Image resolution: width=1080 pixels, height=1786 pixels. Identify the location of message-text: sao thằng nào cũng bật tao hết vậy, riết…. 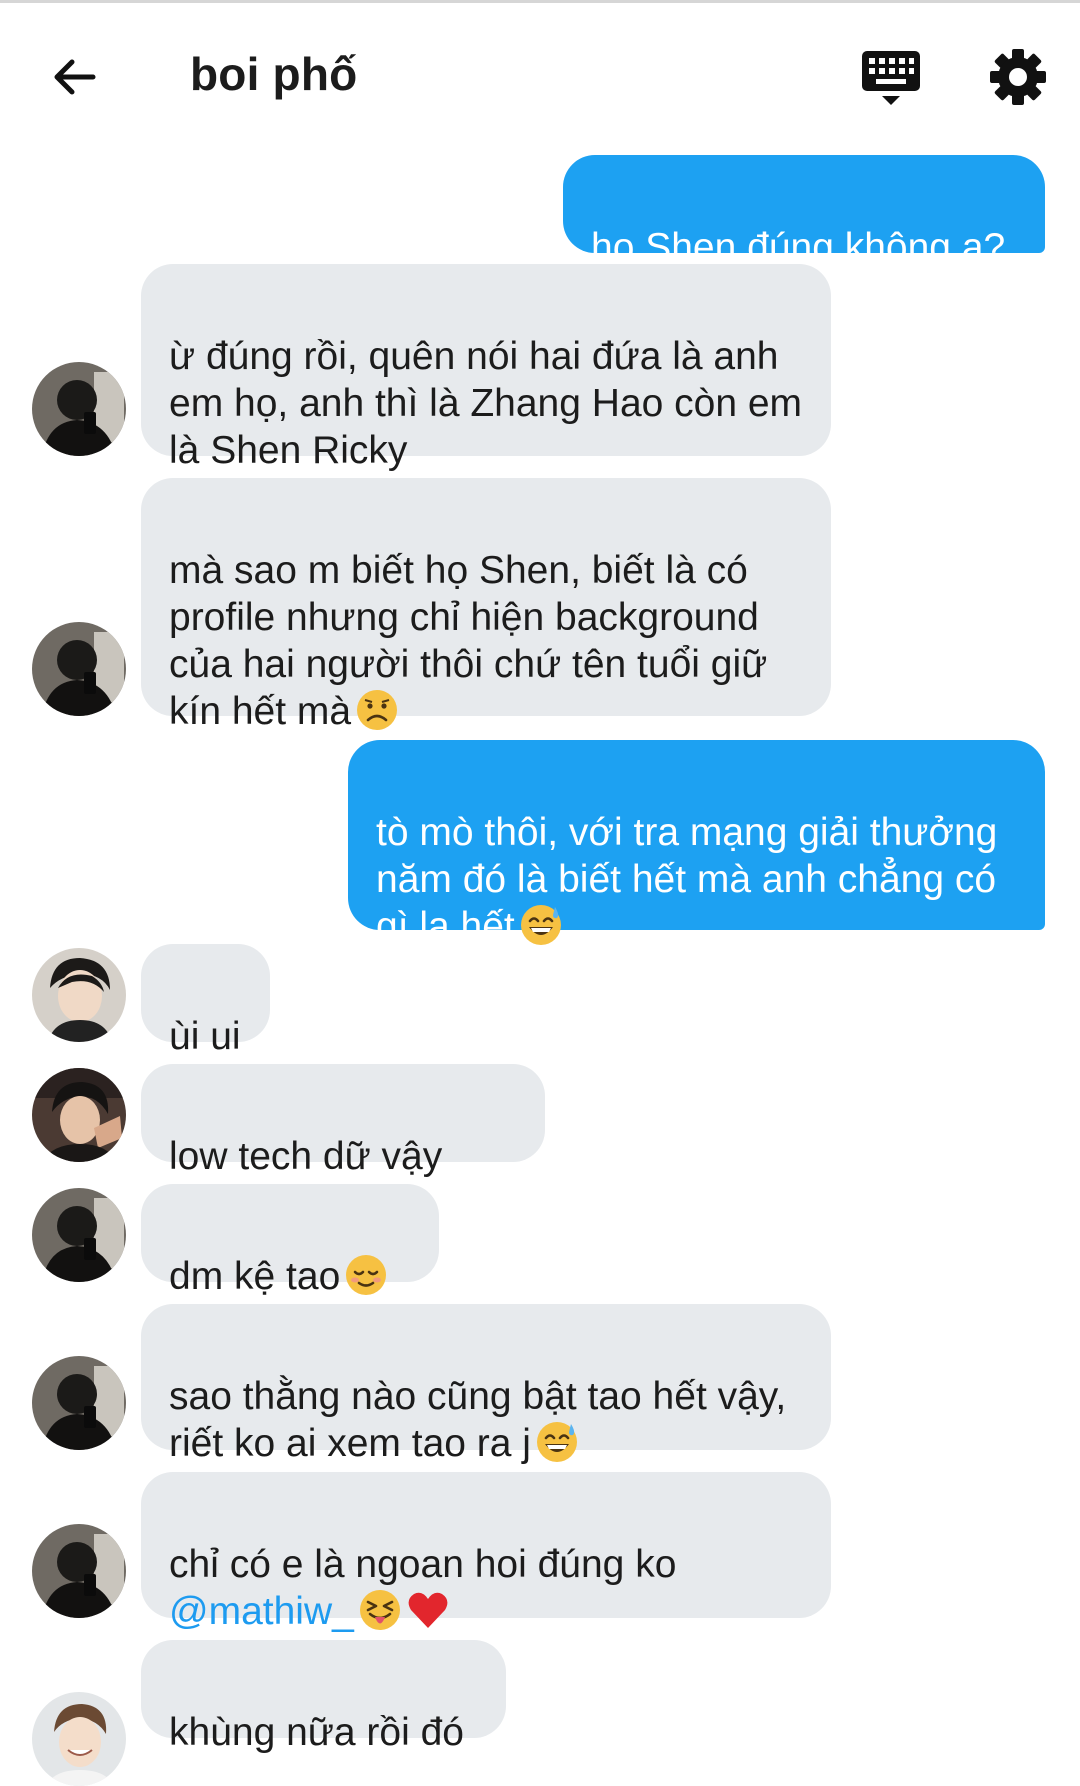
(478, 1420).